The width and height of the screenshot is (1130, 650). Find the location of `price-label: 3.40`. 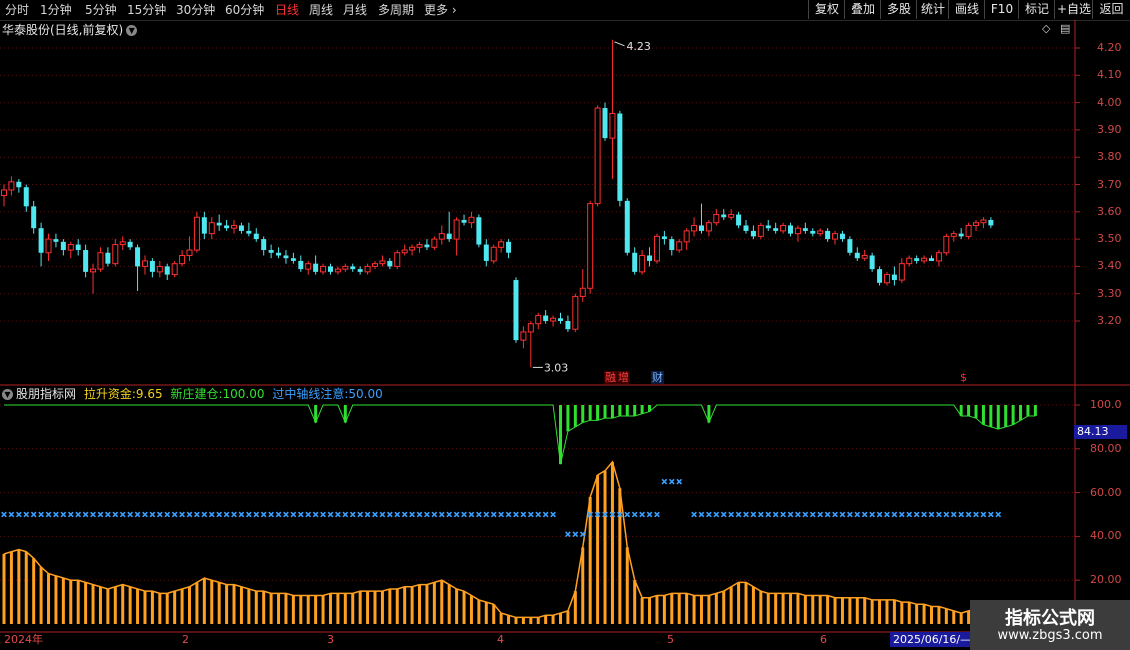

price-label: 3.40 is located at coordinates (1109, 266).